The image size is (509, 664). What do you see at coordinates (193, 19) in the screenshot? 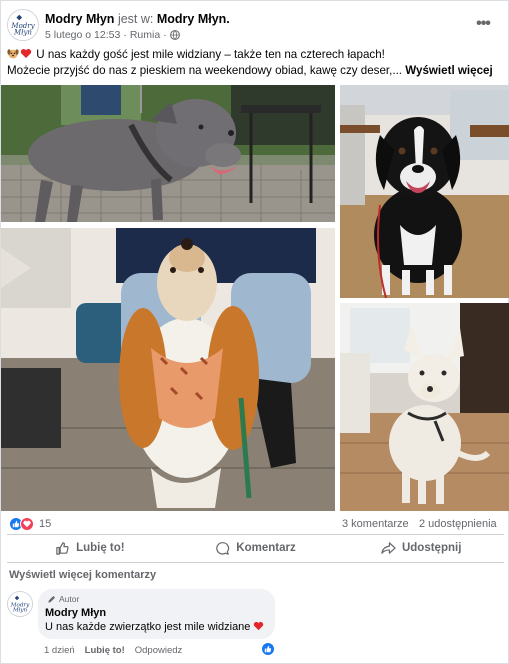
I see `checkin-place-link: Modry Młyn.` at bounding box center [193, 19].